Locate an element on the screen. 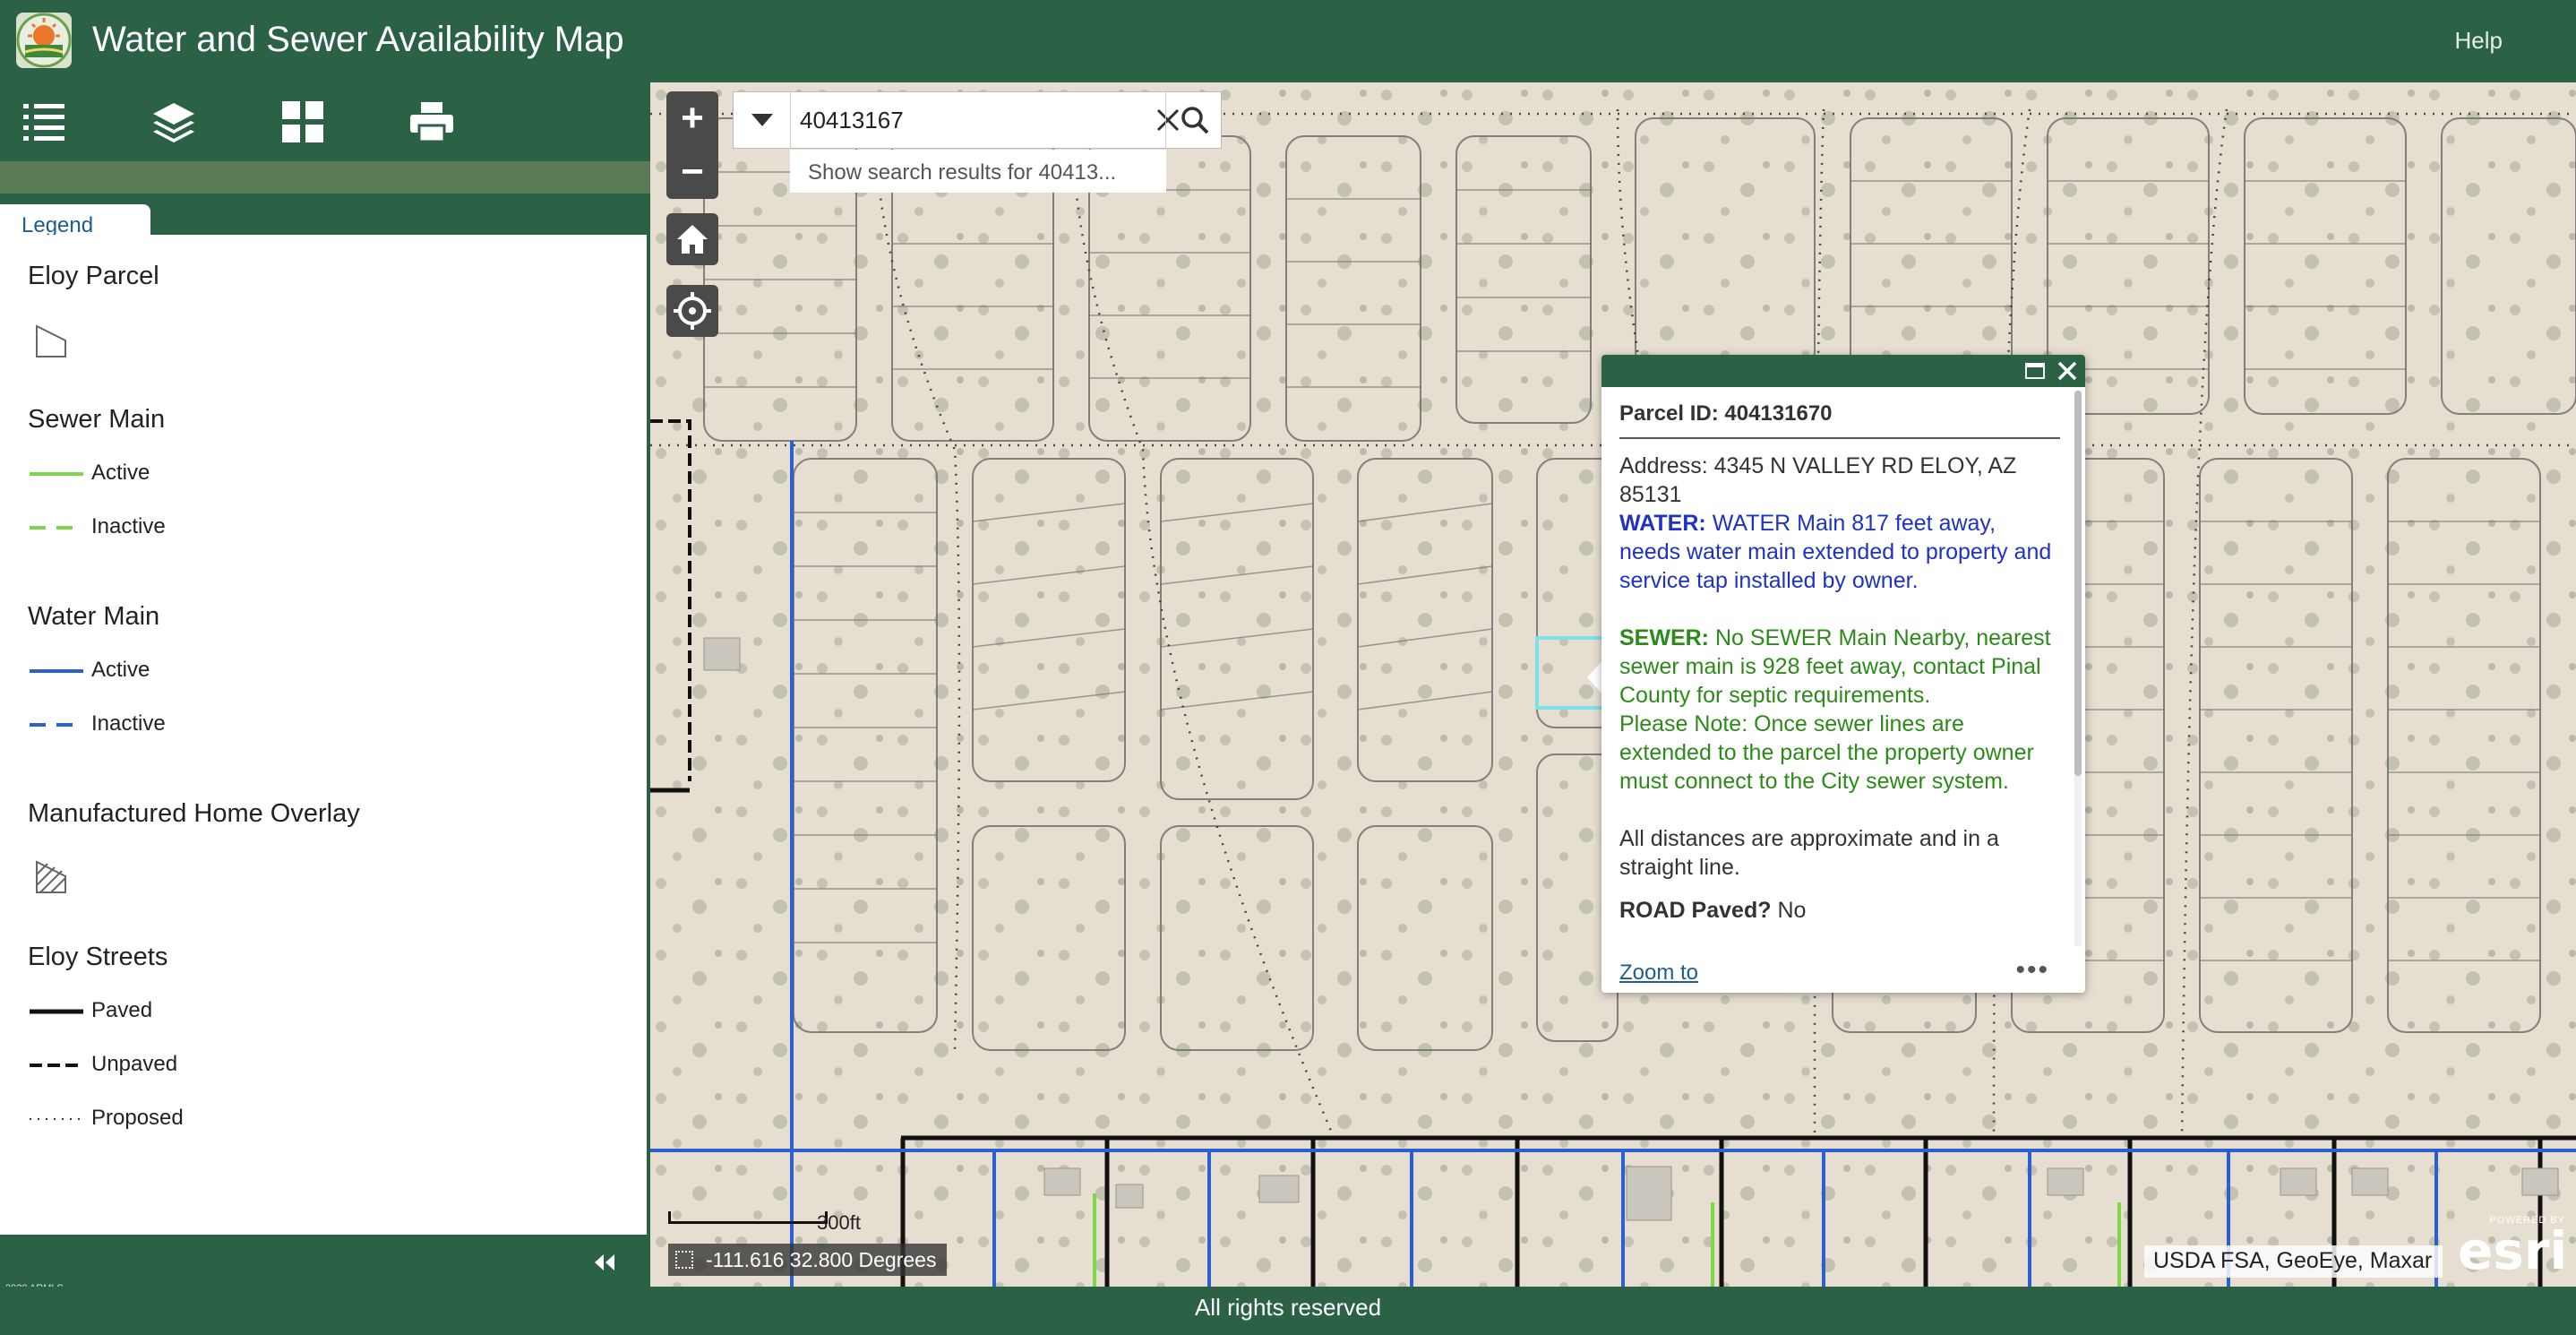 The height and width of the screenshot is (1335, 2576). toolbar-divider is located at coordinates (325, 178).